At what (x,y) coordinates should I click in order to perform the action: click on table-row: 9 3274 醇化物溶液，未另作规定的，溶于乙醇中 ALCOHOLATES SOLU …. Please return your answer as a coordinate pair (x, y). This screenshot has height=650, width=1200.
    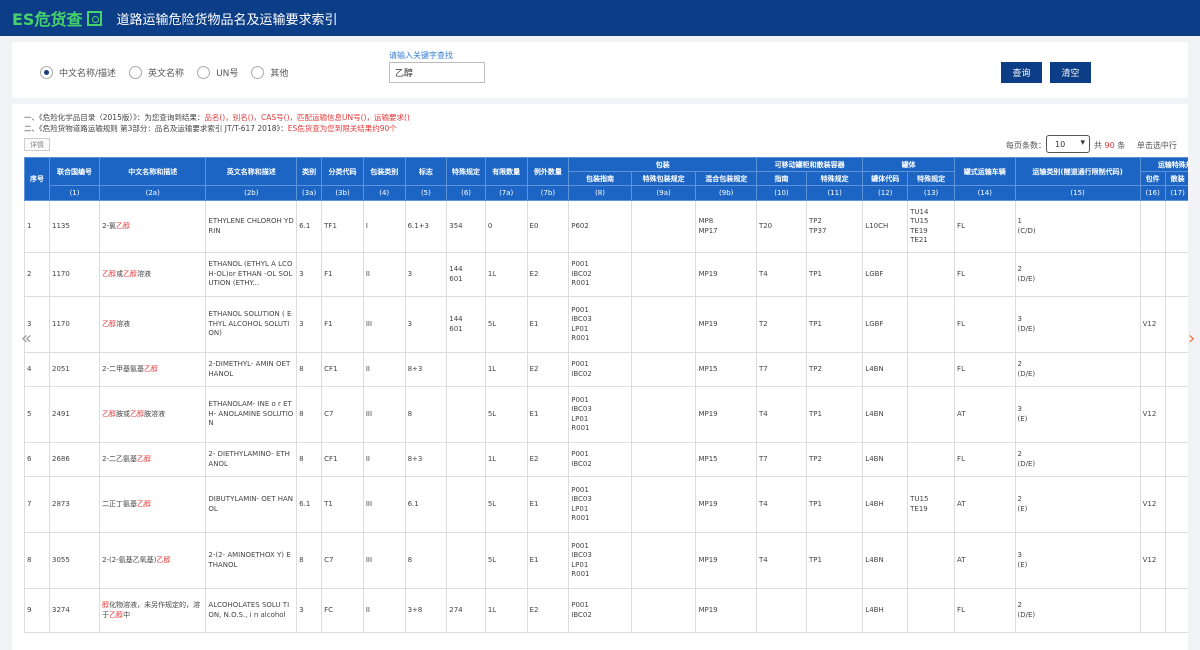
    Looking at the image, I should click on (606, 610).